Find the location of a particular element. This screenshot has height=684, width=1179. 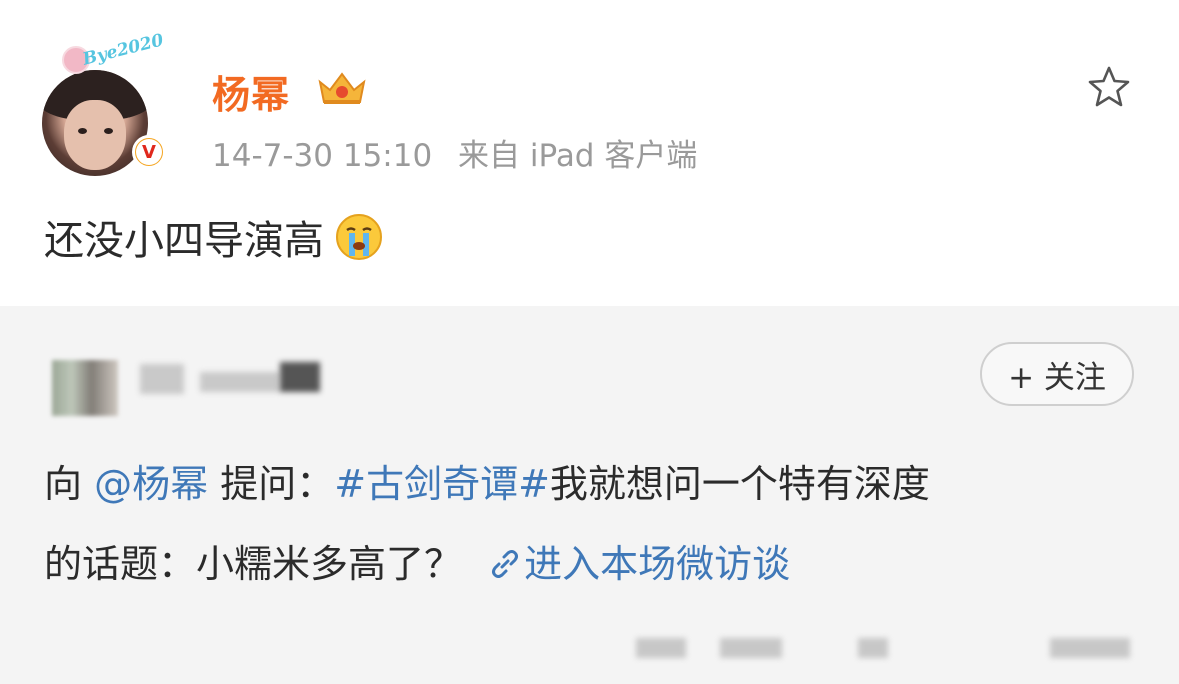

post-meta: 14-7-30 15:10 来自 iPad 客户端 is located at coordinates (462, 152).